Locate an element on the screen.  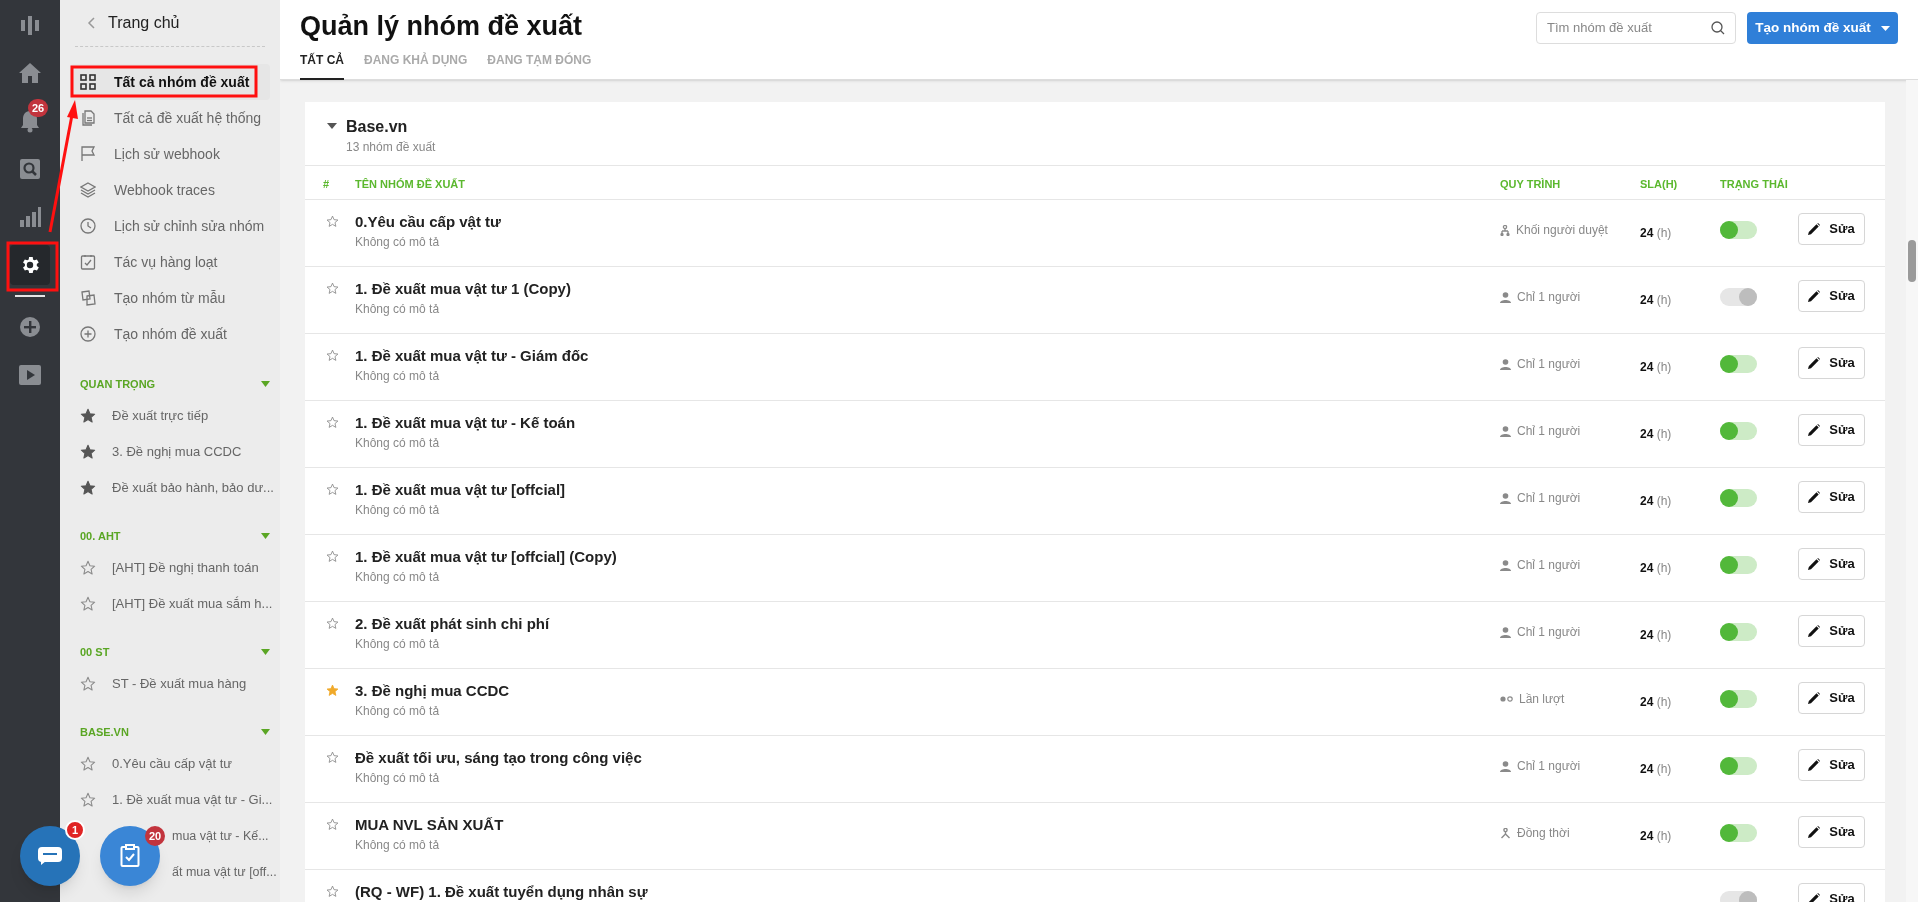
sidebar-item: Tất cả đề xuất hệ thống is located at coordinates (170, 118).